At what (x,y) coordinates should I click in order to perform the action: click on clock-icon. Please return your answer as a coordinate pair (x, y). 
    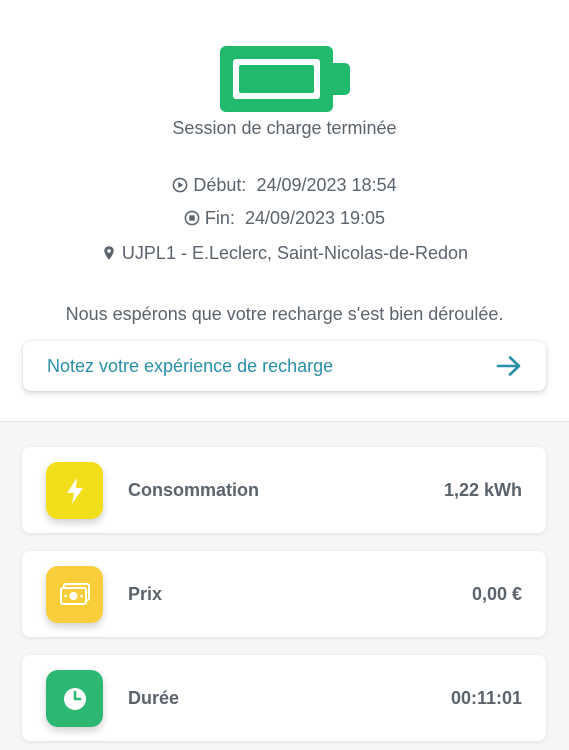
    Looking at the image, I should click on (74, 698).